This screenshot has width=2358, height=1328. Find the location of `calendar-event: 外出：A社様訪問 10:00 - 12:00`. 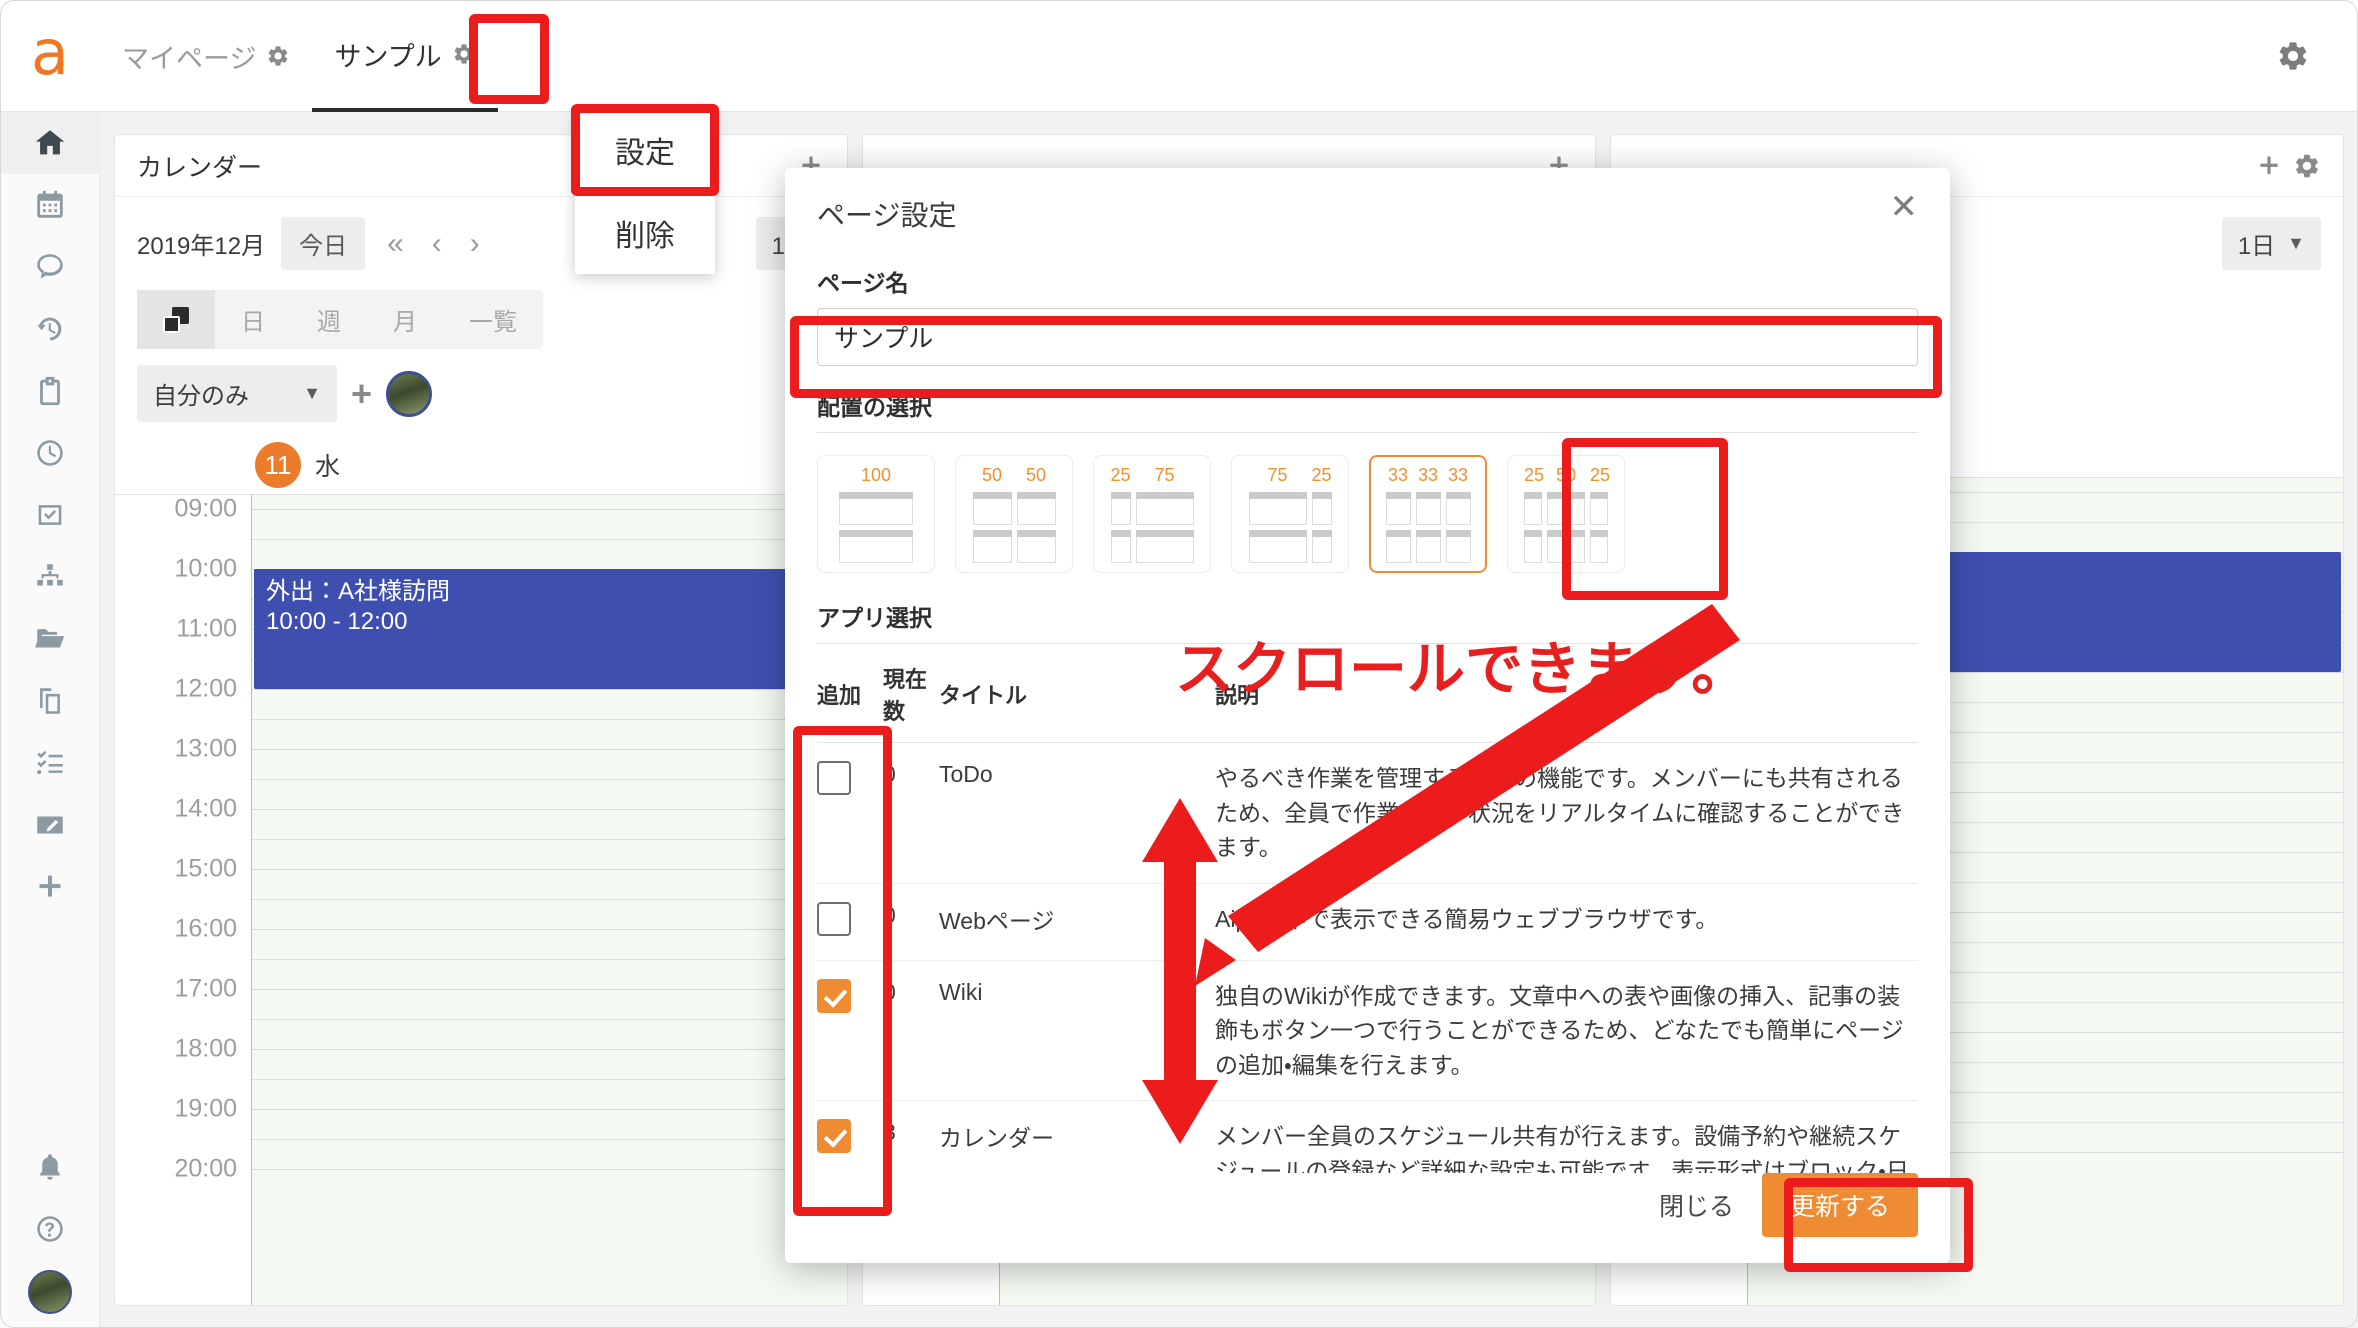

calendar-event: 外出：A社様訪問 10:00 - 12:00 is located at coordinates (549, 629).